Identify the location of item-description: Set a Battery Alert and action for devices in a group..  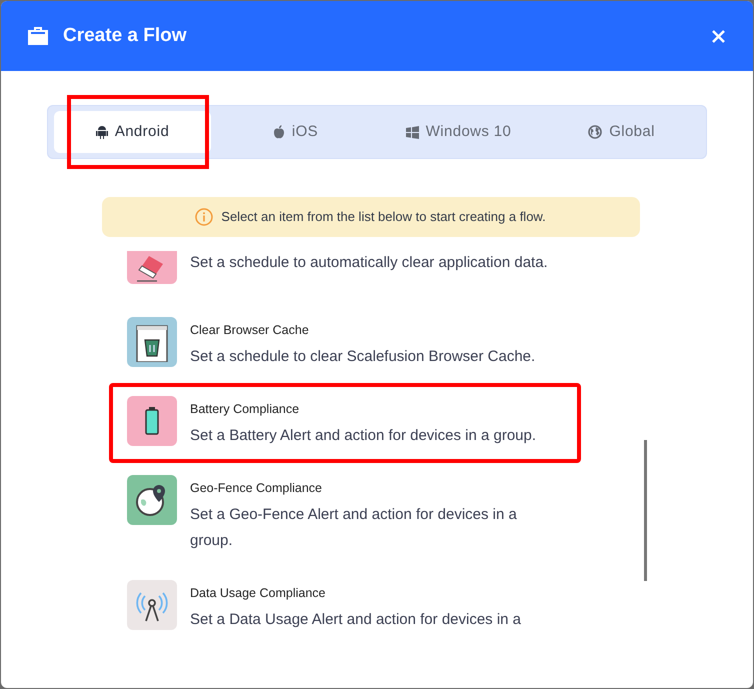
(364, 436).